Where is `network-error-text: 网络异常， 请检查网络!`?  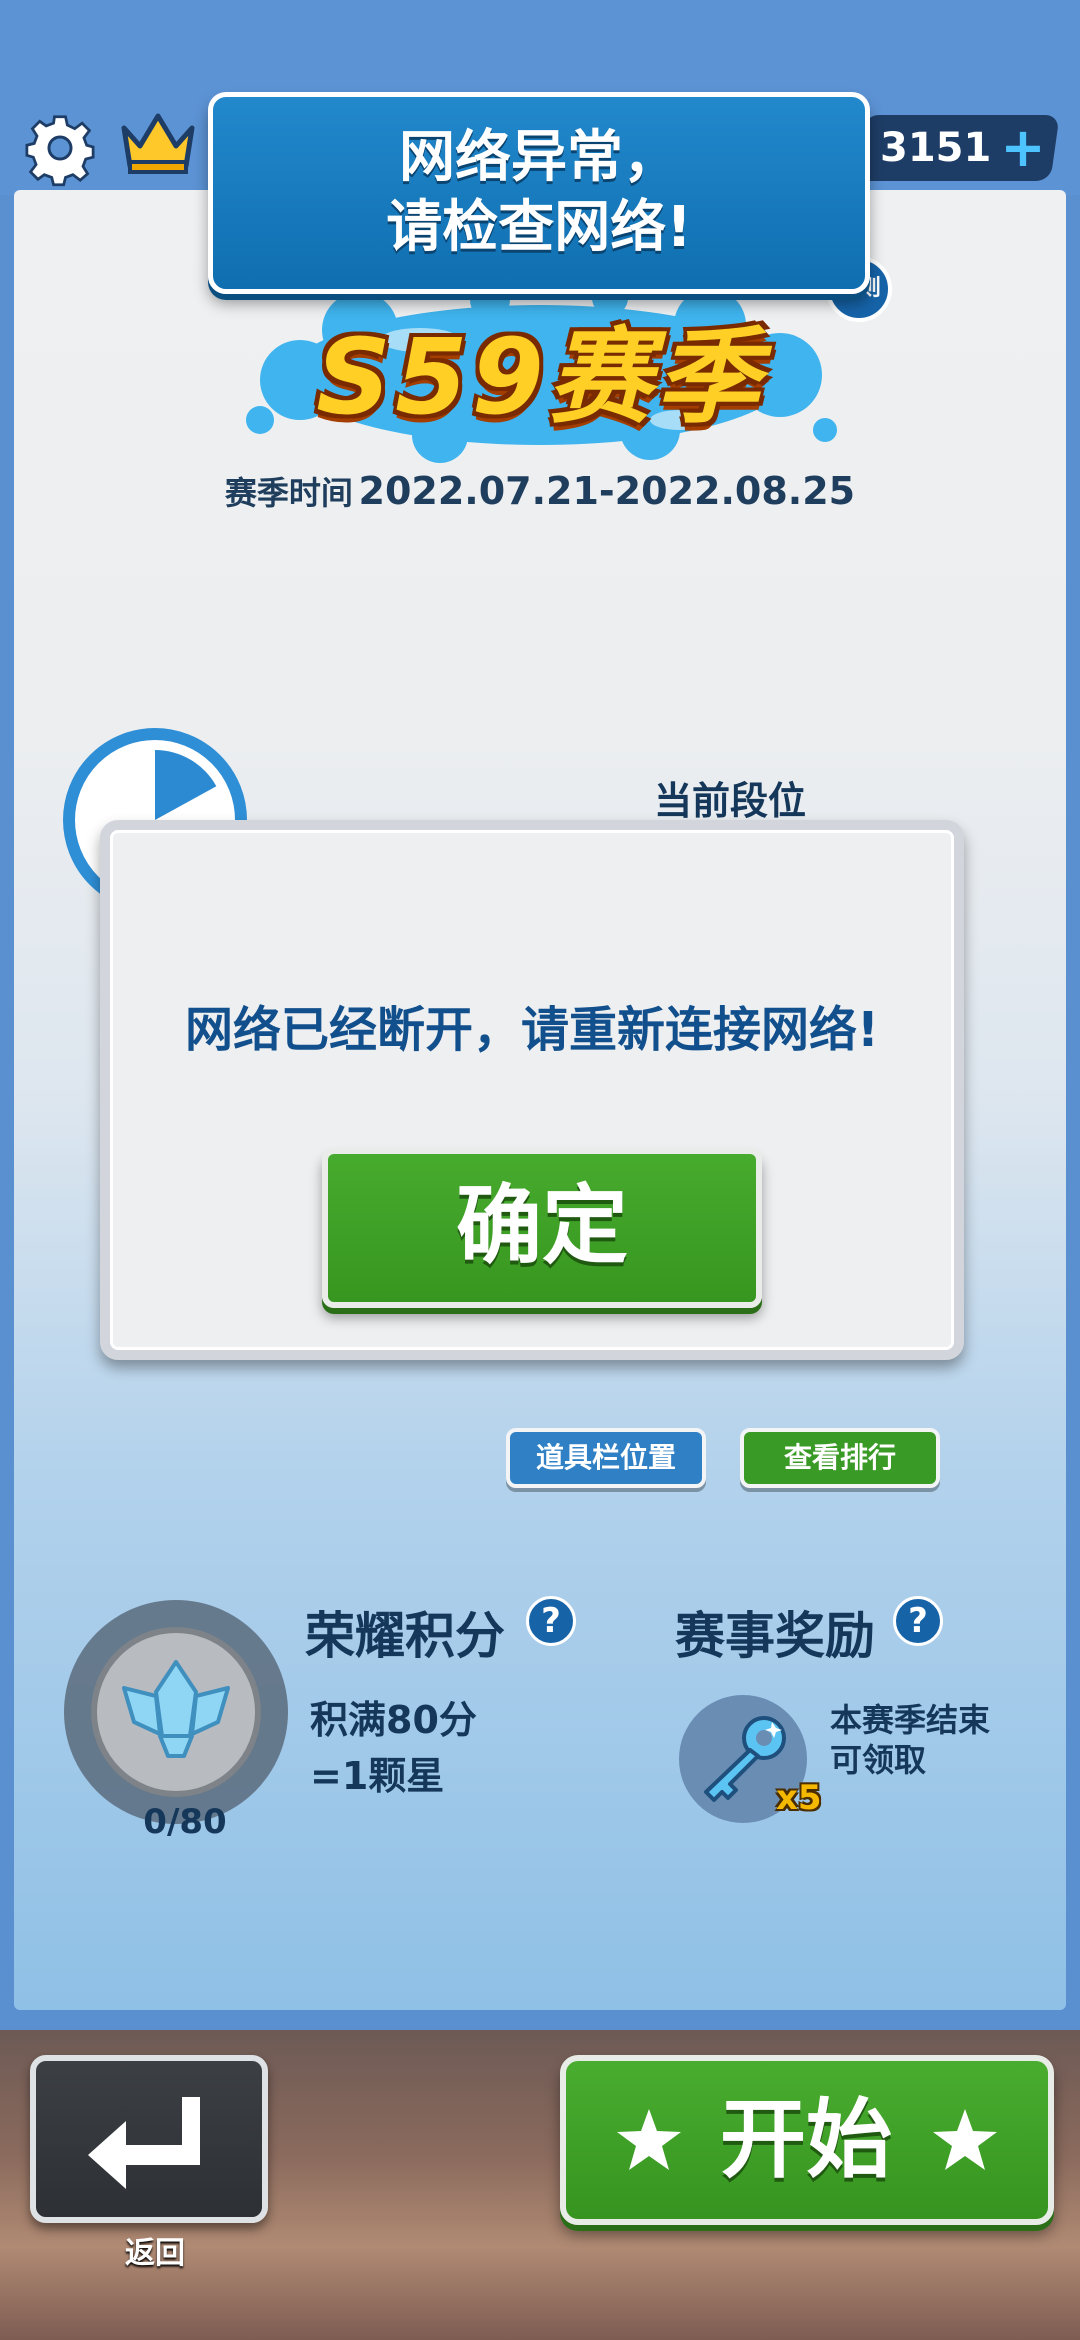
network-error-text: 网络异常， 请检查网络! is located at coordinates (539, 192).